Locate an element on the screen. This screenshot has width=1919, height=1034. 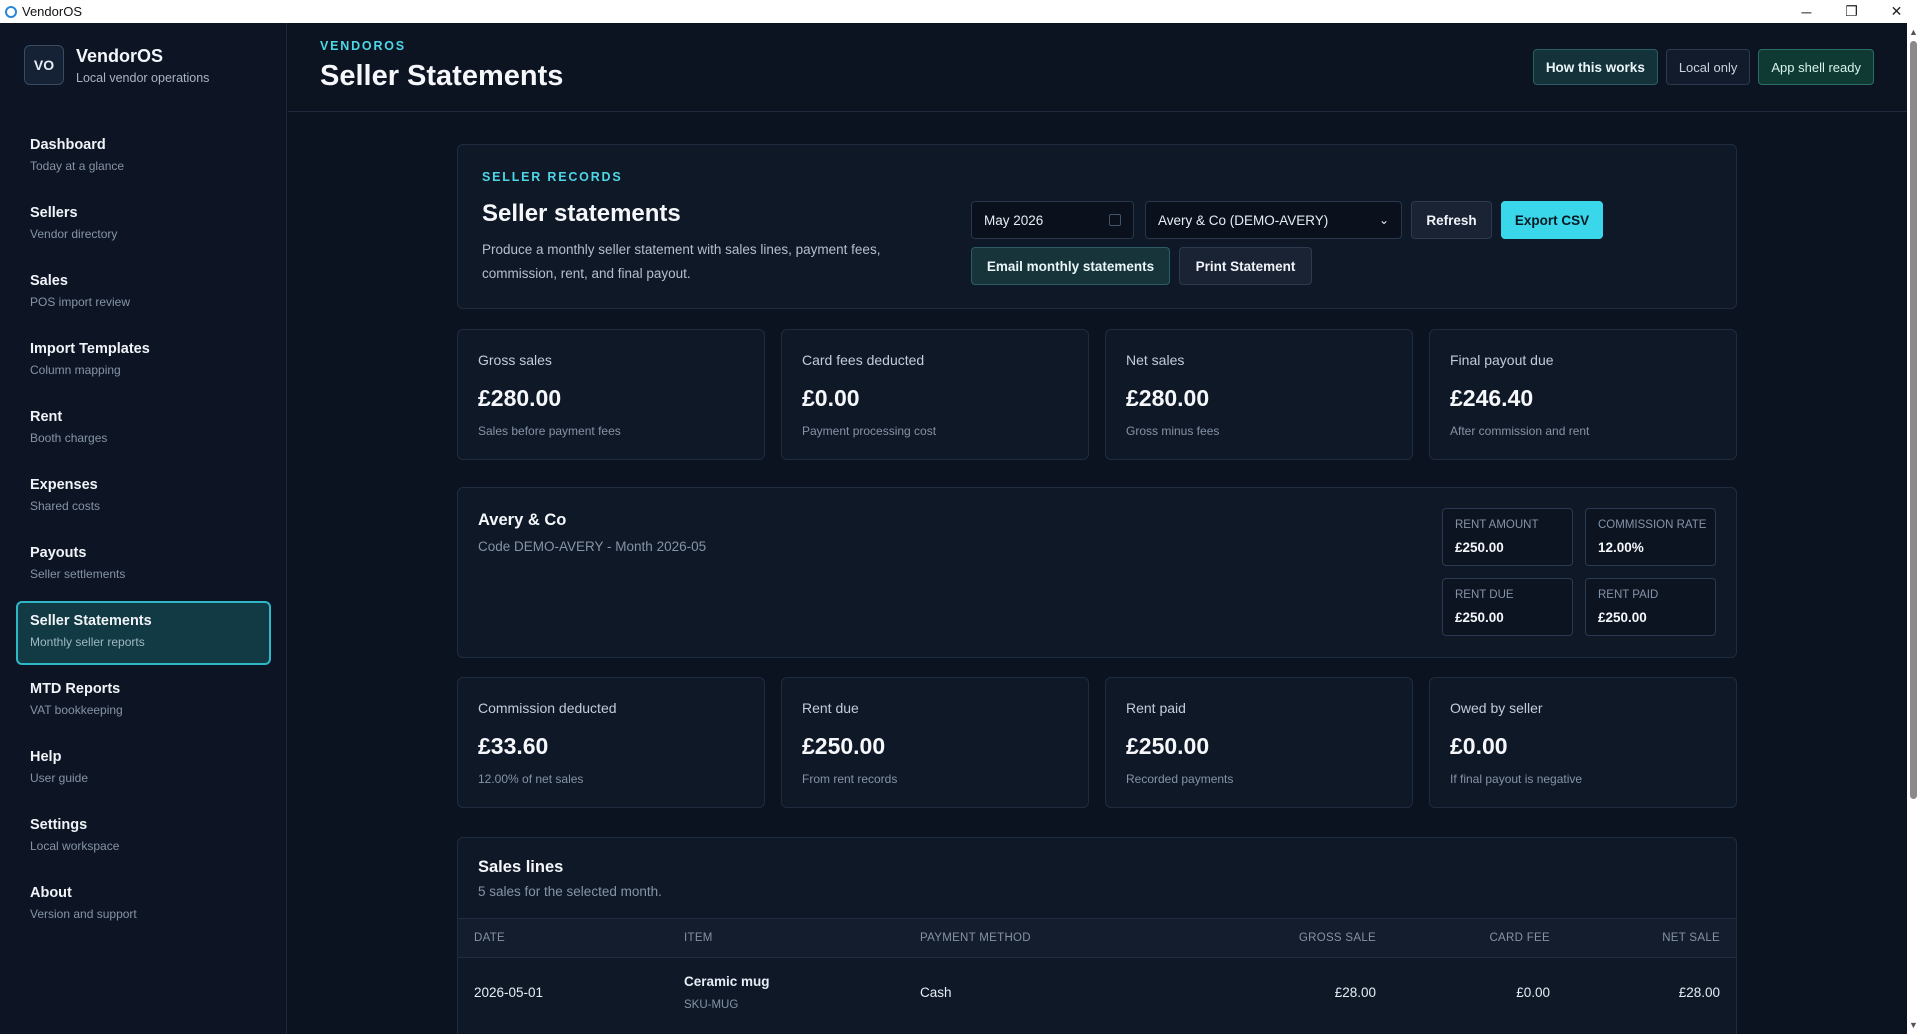
stat-label: Card fees deducted is located at coordinates (863, 360).